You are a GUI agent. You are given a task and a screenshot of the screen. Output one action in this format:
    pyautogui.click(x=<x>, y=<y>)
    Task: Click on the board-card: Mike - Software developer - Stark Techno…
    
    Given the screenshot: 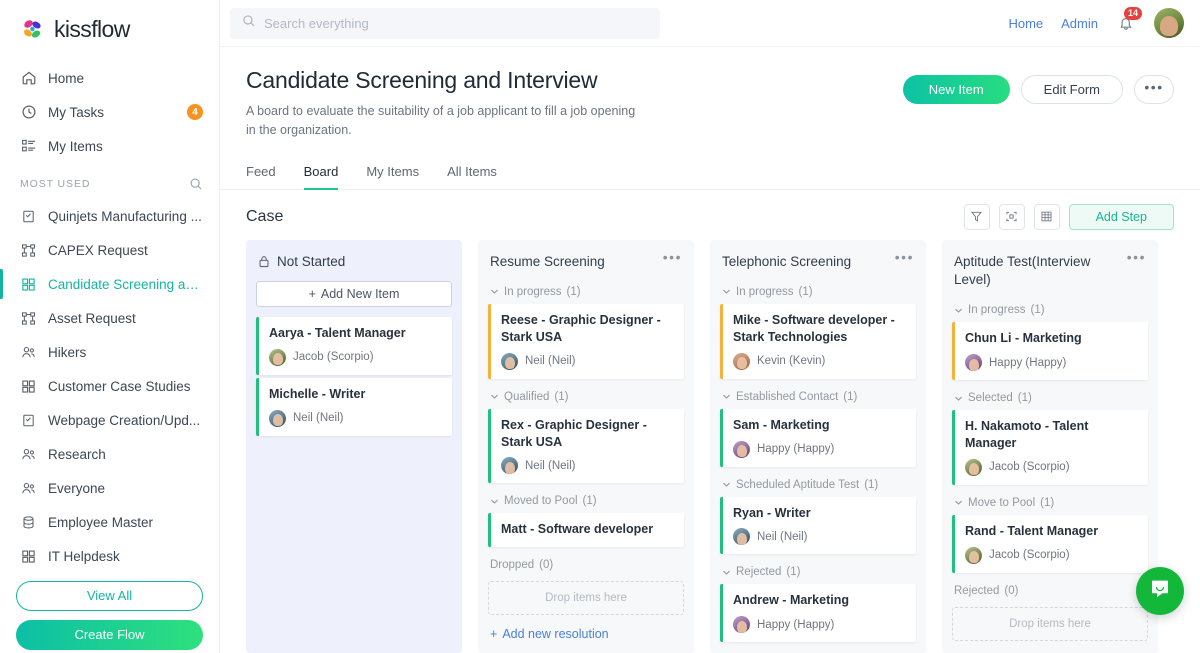 What is the action you would take?
    pyautogui.click(x=818, y=341)
    